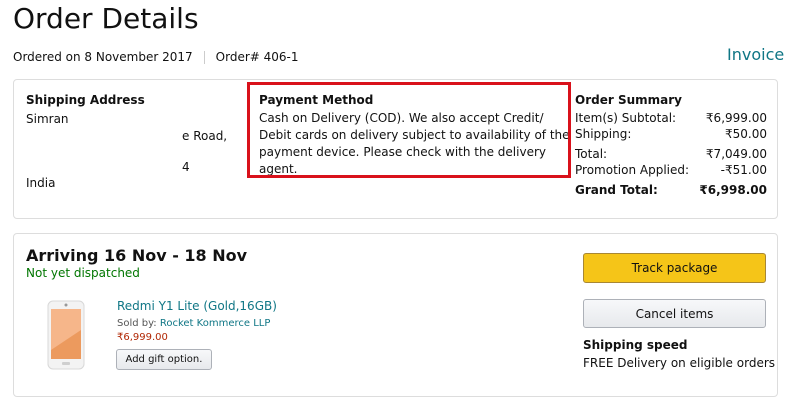  I want to click on page-title: Order Details, so click(106, 18).